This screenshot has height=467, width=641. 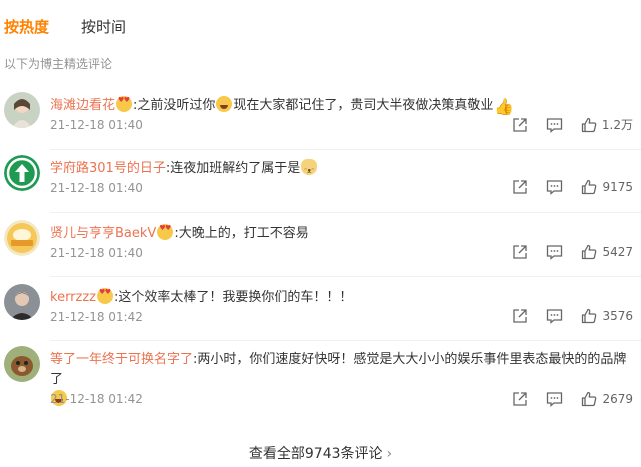 What do you see at coordinates (341, 234) in the screenshot?
I see `comment-text: 贤儿与亨亨BaekV :大晚上的，打工不容易` at bounding box center [341, 234].